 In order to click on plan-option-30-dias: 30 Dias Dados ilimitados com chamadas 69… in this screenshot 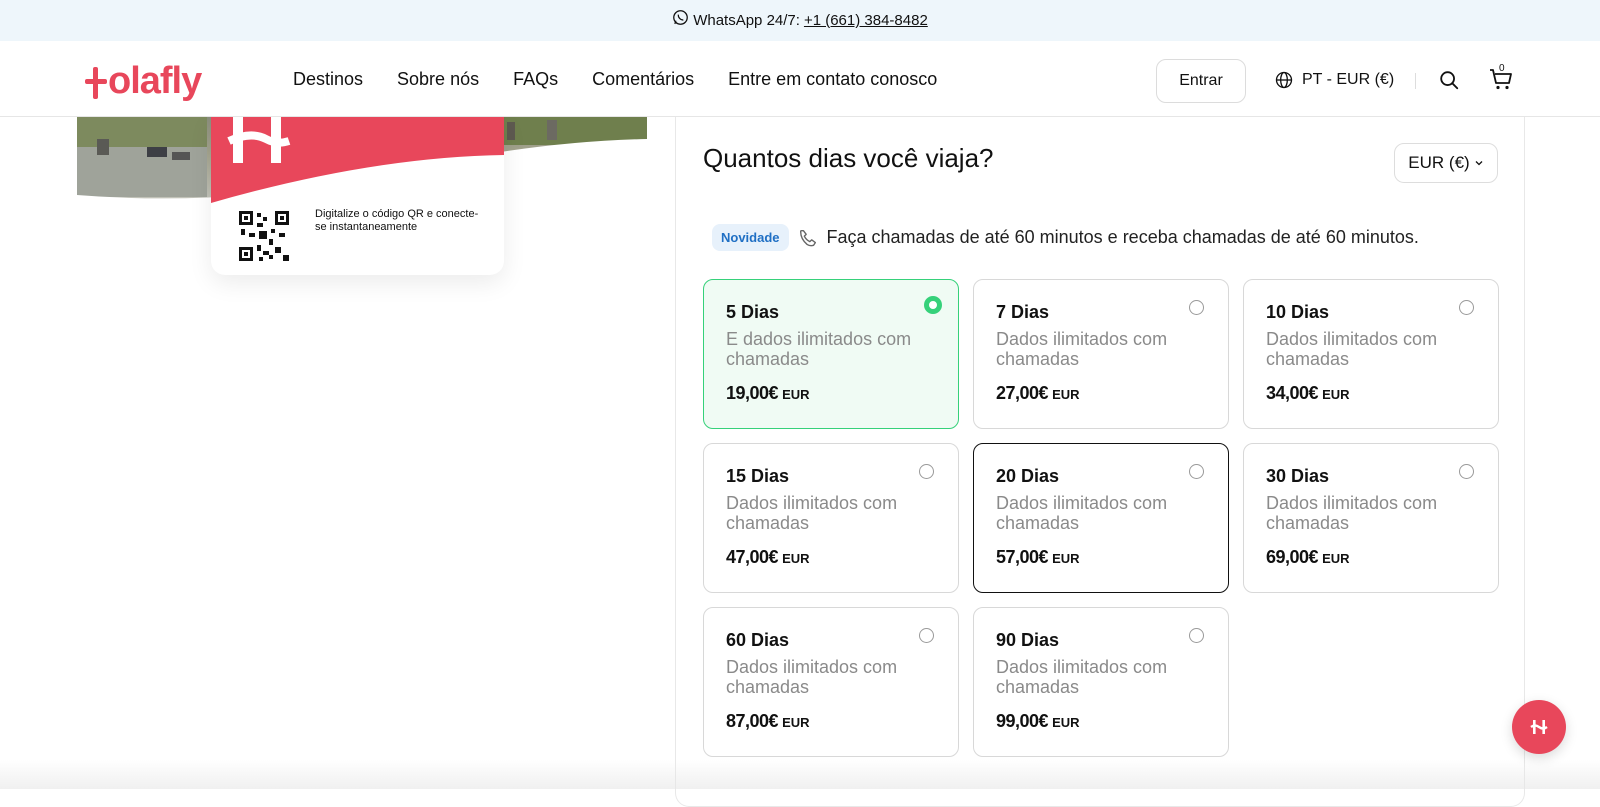, I will do `click(1371, 518)`.